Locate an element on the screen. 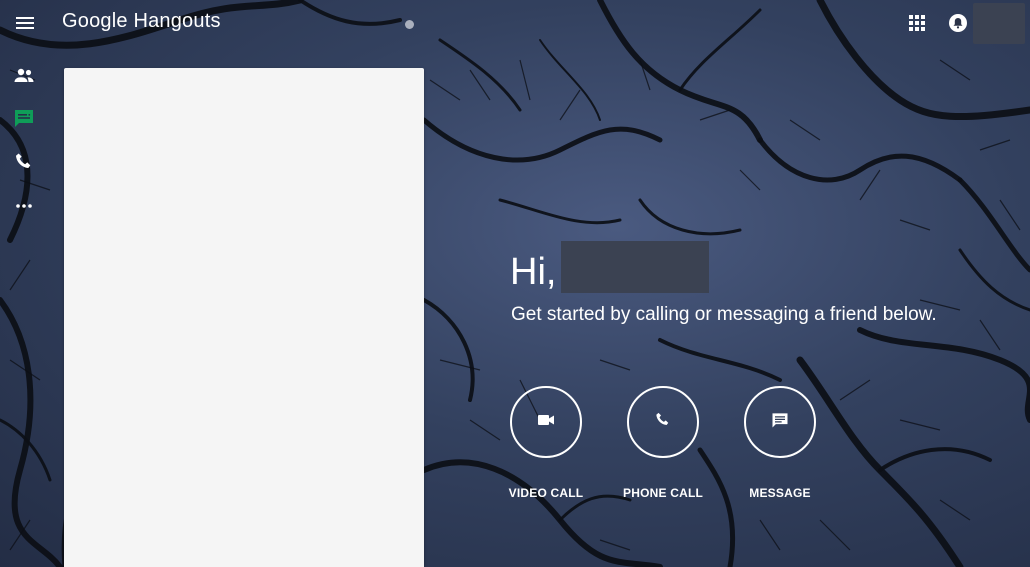 The width and height of the screenshot is (1030, 567). video-call-button: VIDEO CALL is located at coordinates (546, 443).